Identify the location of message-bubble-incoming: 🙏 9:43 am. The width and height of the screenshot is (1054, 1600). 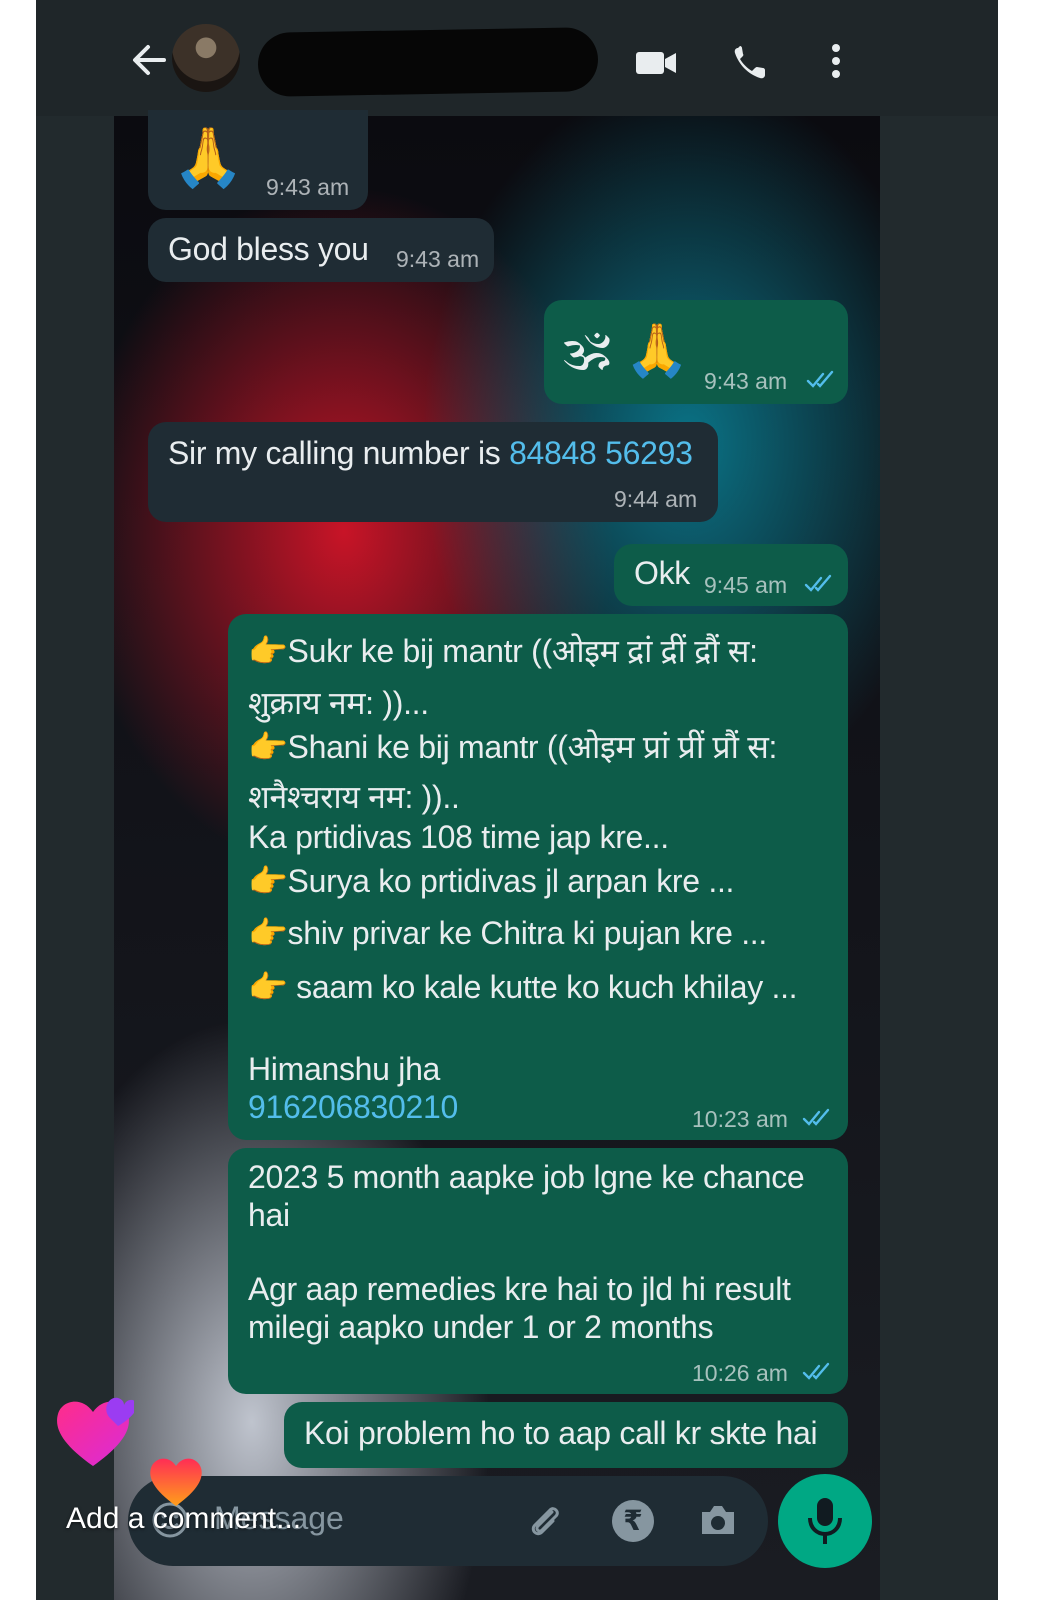
(258, 160).